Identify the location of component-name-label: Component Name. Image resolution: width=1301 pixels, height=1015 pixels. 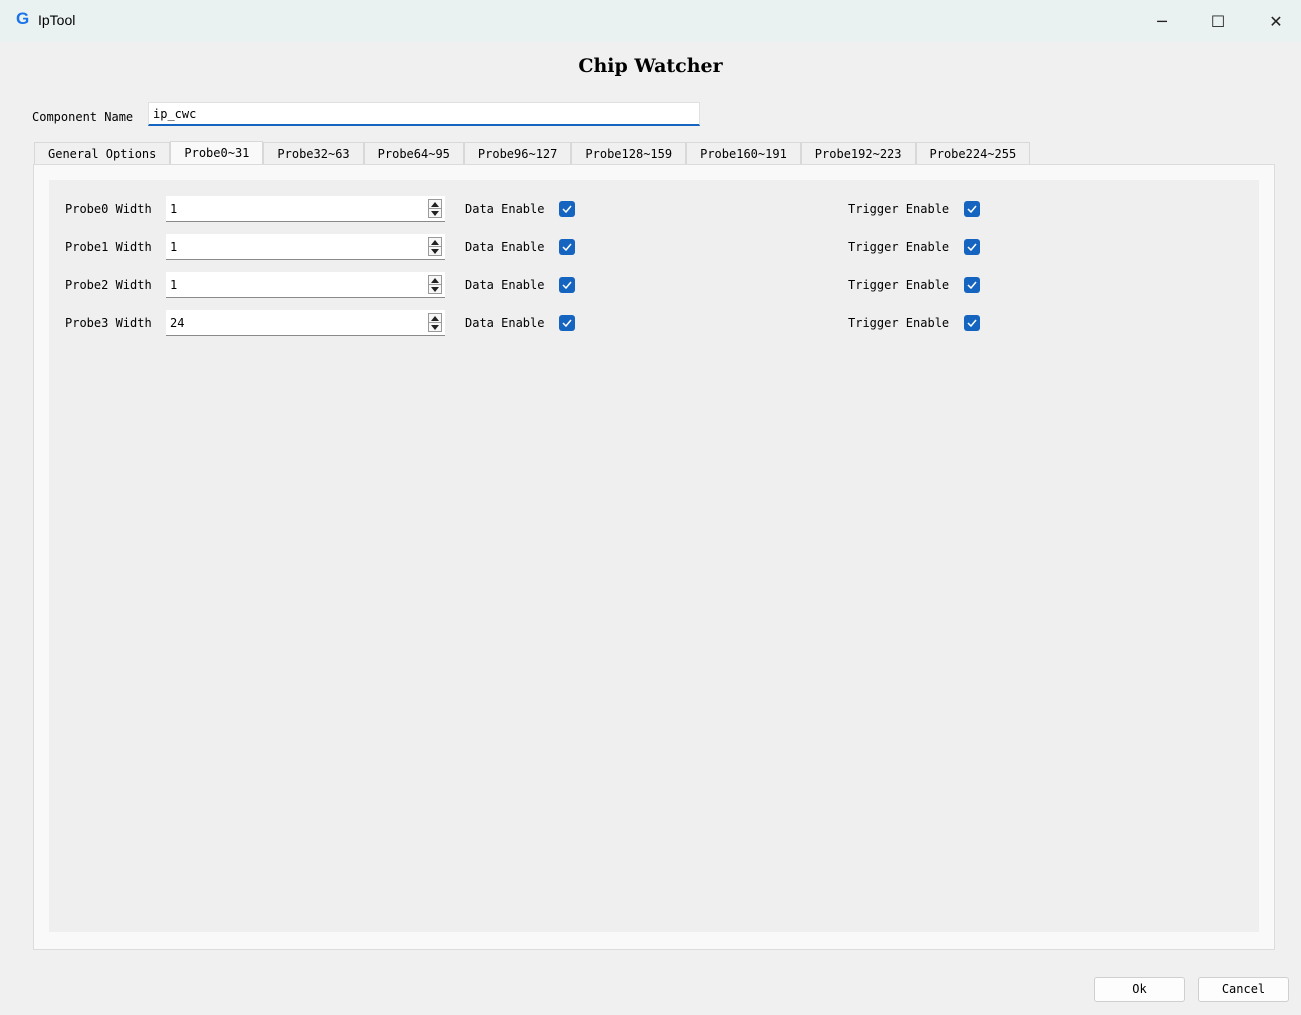
(83, 117).